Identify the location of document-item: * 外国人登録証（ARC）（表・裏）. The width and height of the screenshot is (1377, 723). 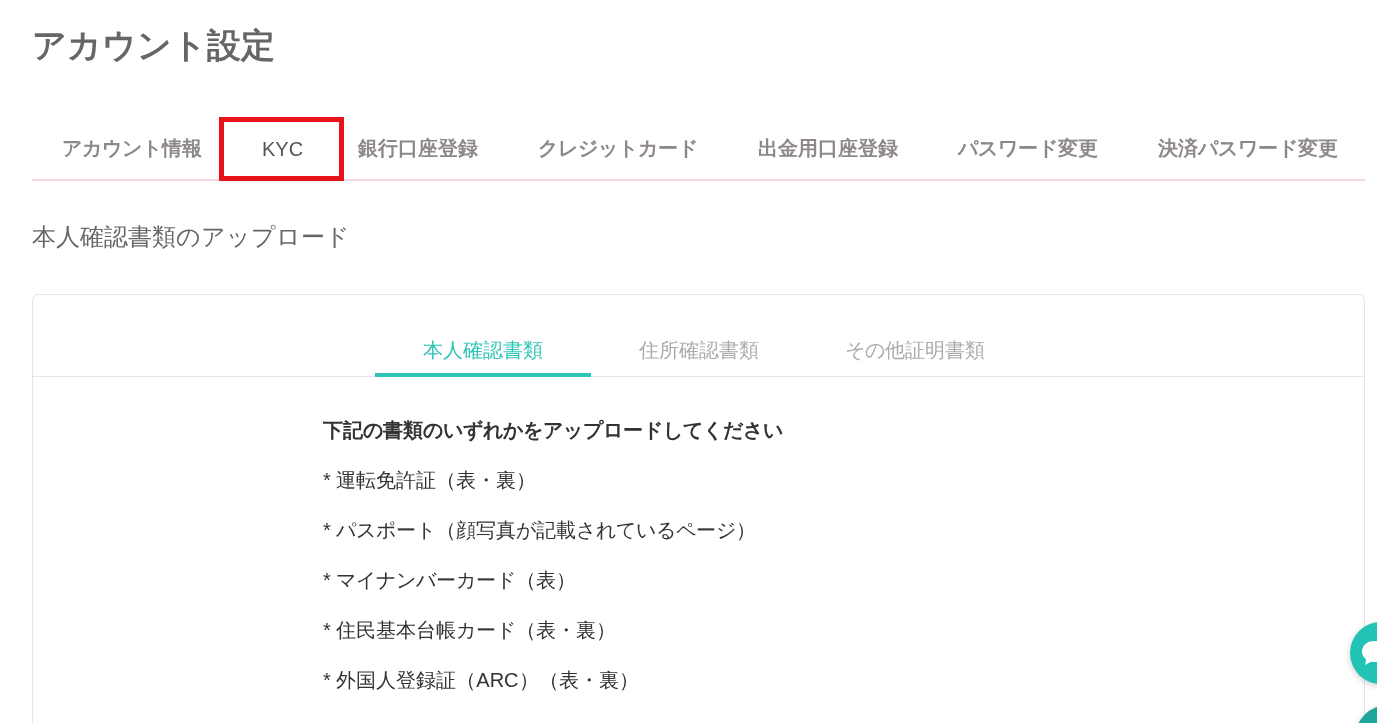
(481, 680).